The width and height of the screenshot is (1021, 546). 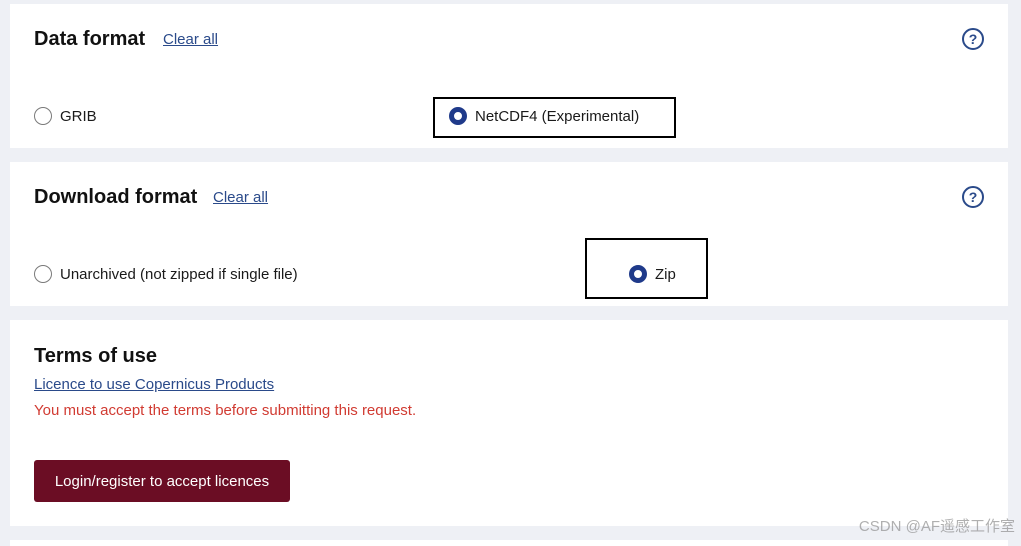 What do you see at coordinates (78, 116) in the screenshot?
I see `option-grib-label: GRIB` at bounding box center [78, 116].